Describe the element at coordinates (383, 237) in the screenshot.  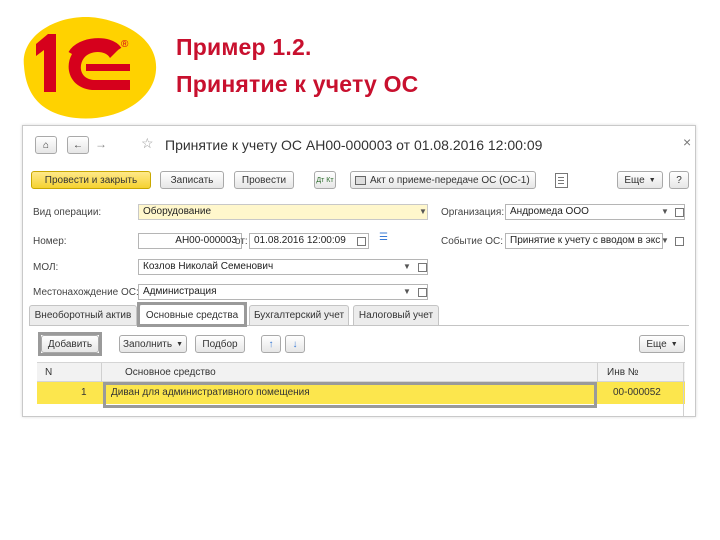
I see `list-icon: ☰` at that location.